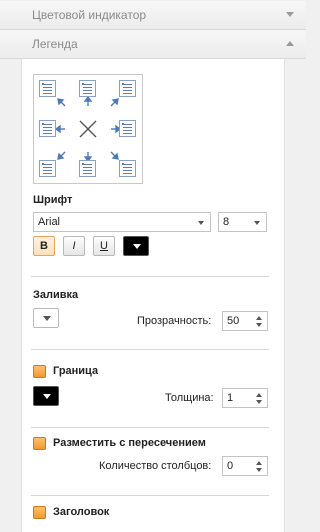 This screenshot has width=320, height=532. Describe the element at coordinates (122, 222) in the screenshot. I see `font-family-select: Arial` at that location.